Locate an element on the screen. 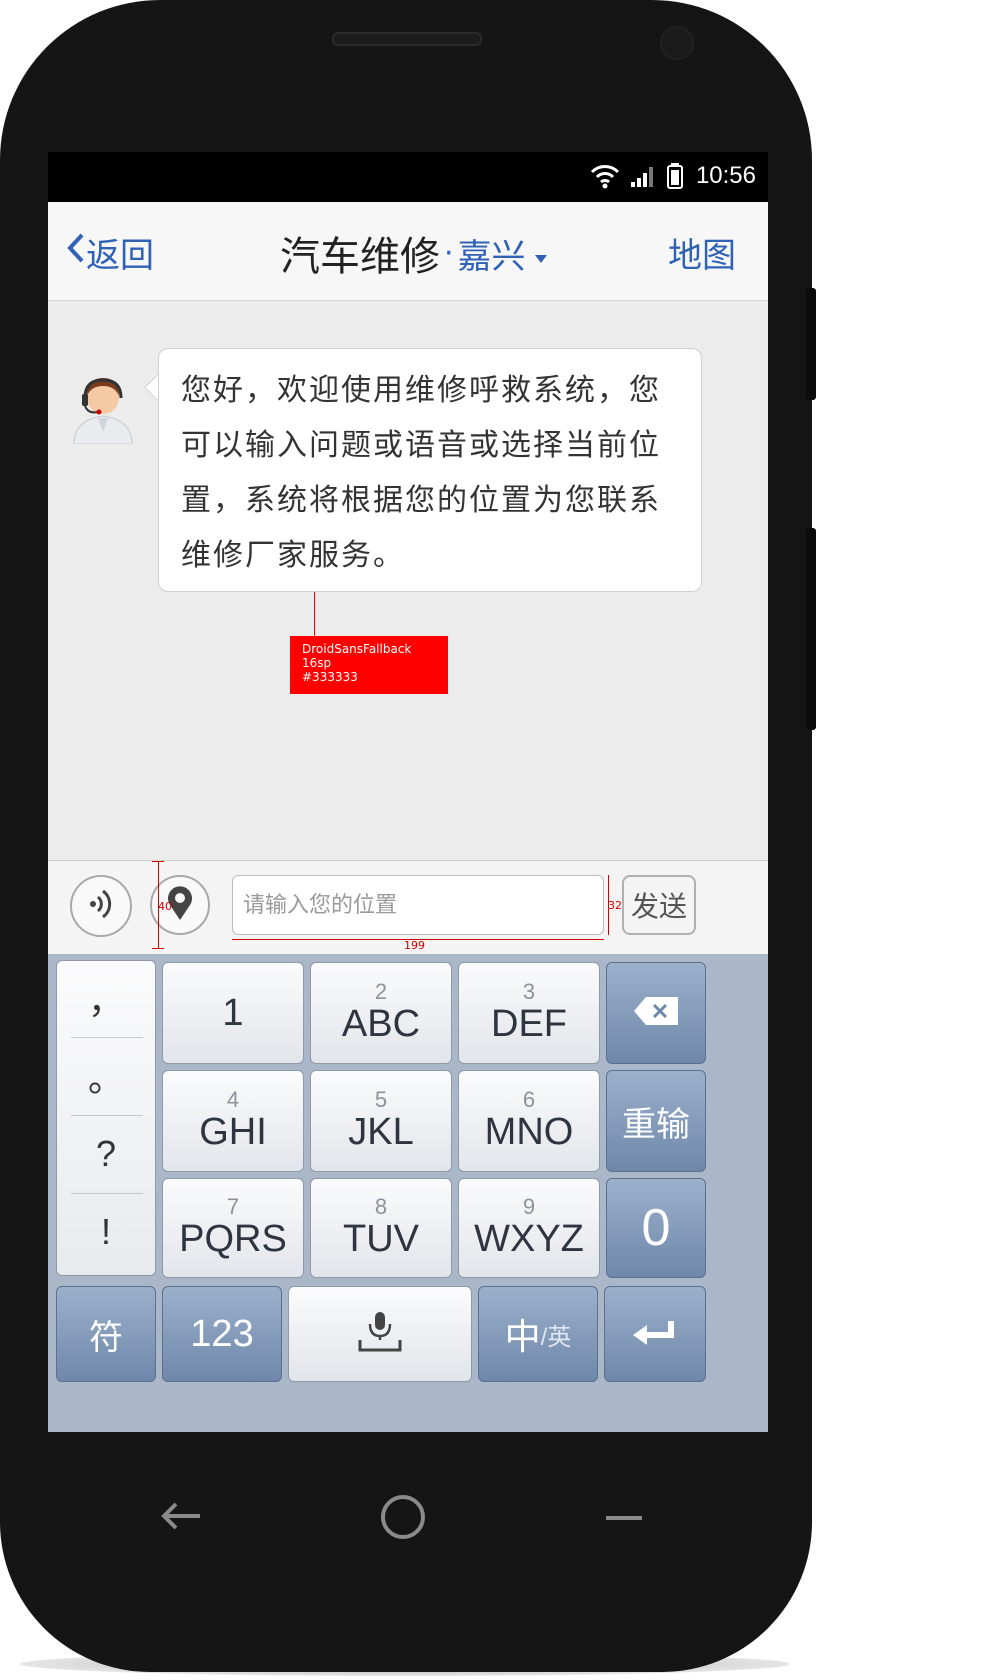 The width and height of the screenshot is (1000, 1680). key-8-tuv: 8 TUV is located at coordinates (381, 1228).